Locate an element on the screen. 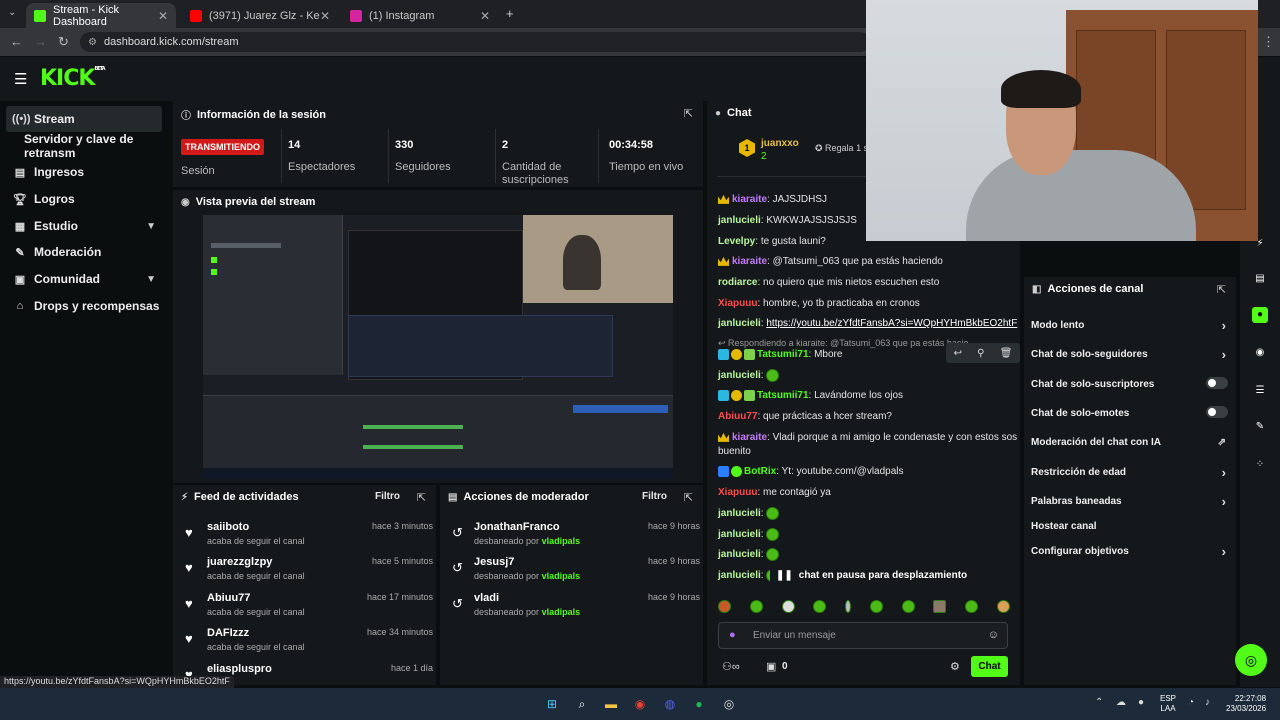 This screenshot has height=720, width=1280. sidebar-item-server-key: Servidor y clave de retransm is located at coordinates (98, 146).